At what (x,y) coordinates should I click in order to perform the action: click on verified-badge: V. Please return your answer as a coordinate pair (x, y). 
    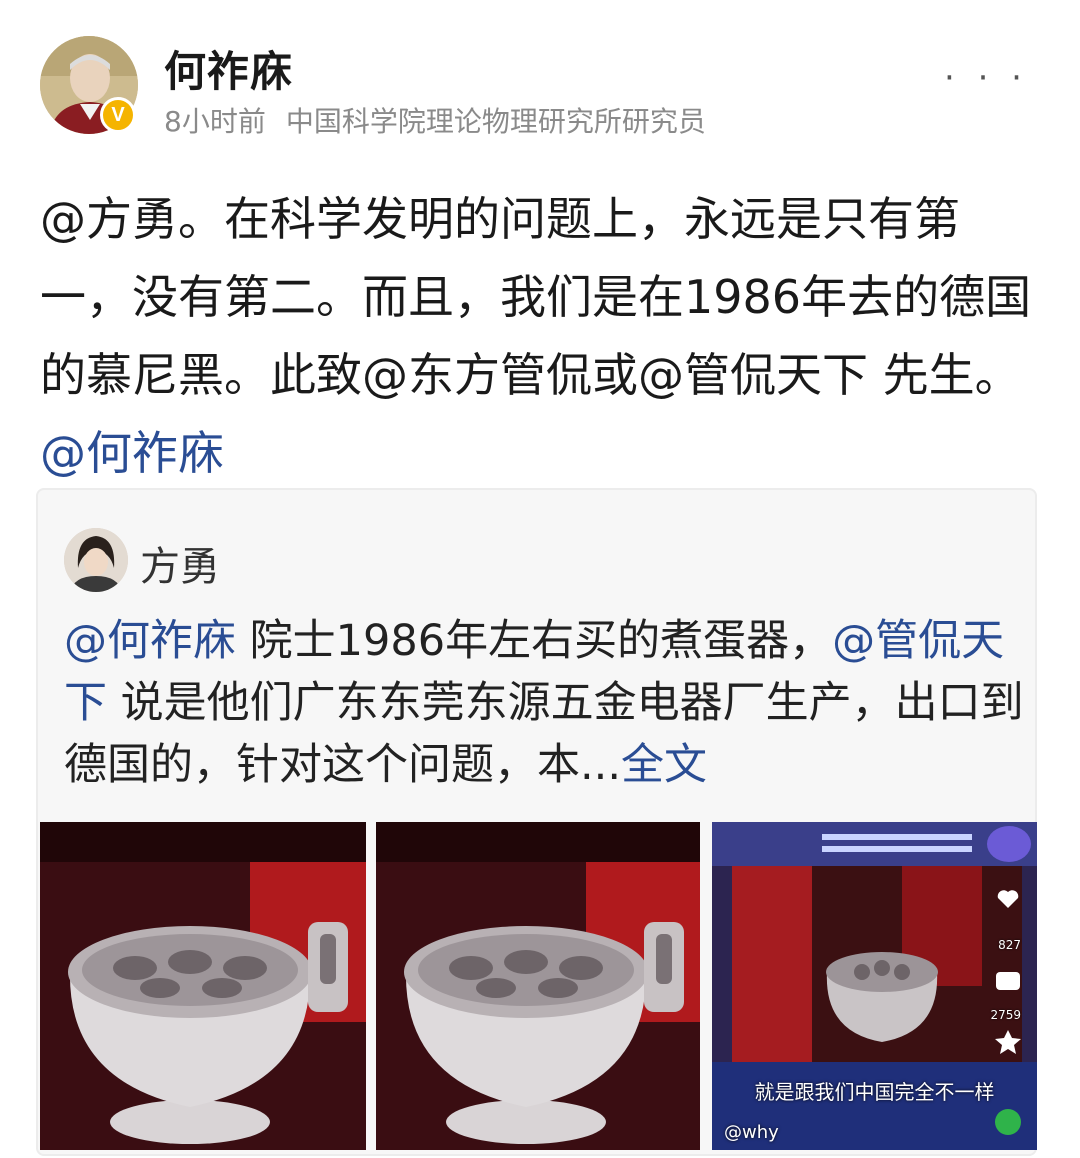
    Looking at the image, I should click on (118, 115).